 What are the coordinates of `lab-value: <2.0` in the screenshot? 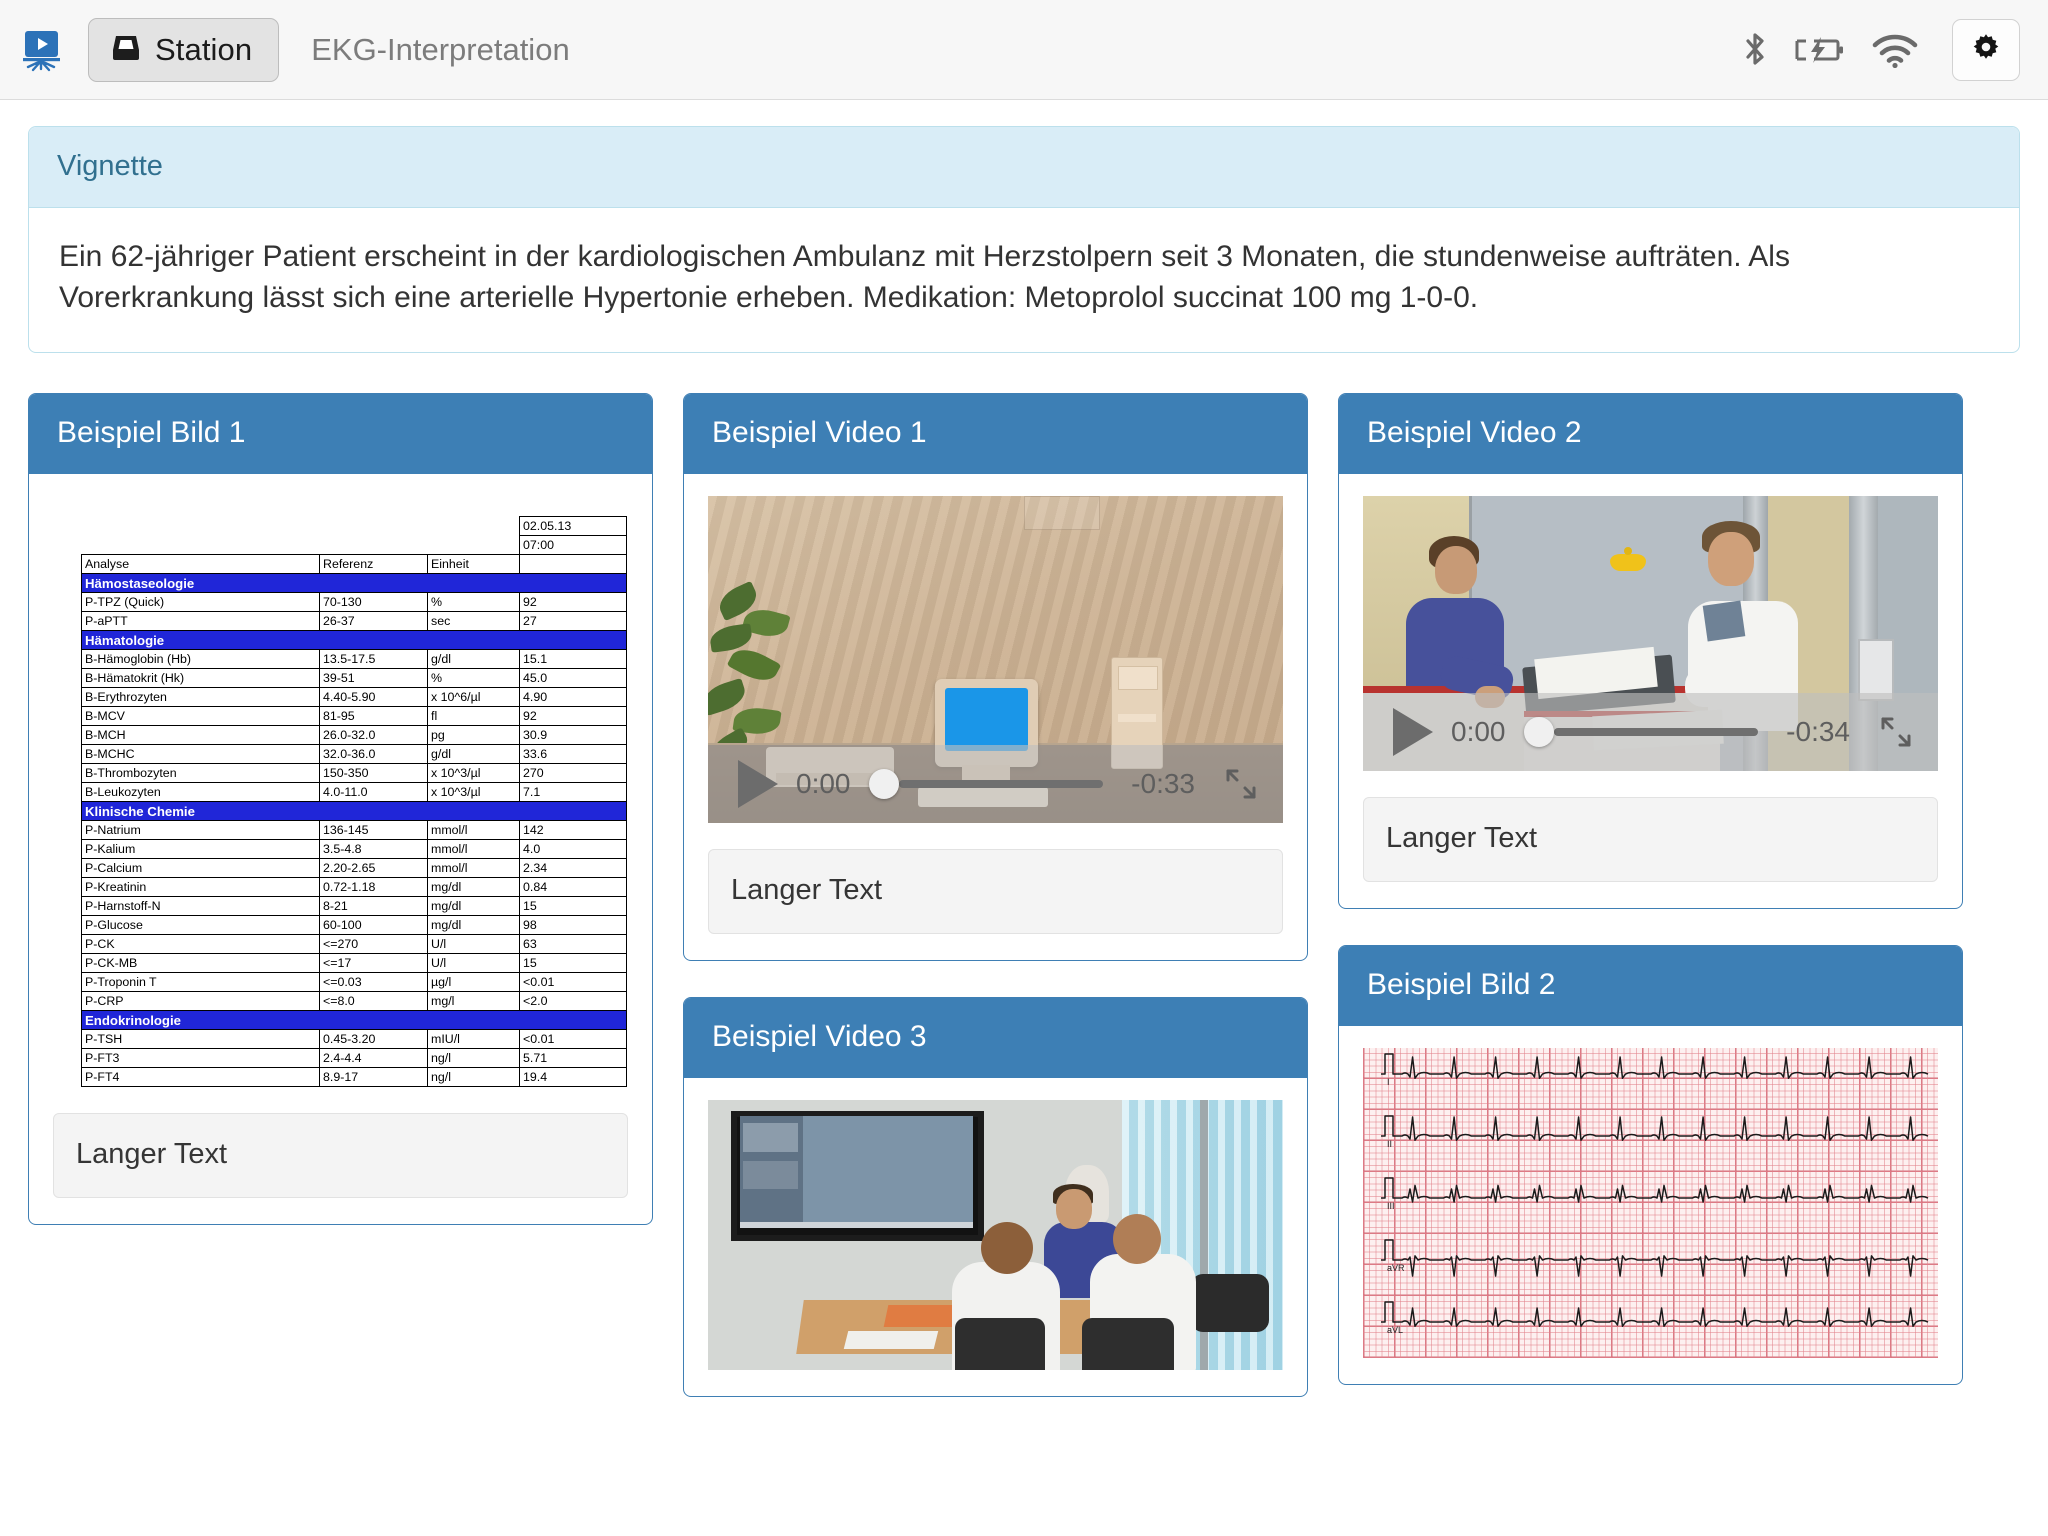 It's located at (573, 1001).